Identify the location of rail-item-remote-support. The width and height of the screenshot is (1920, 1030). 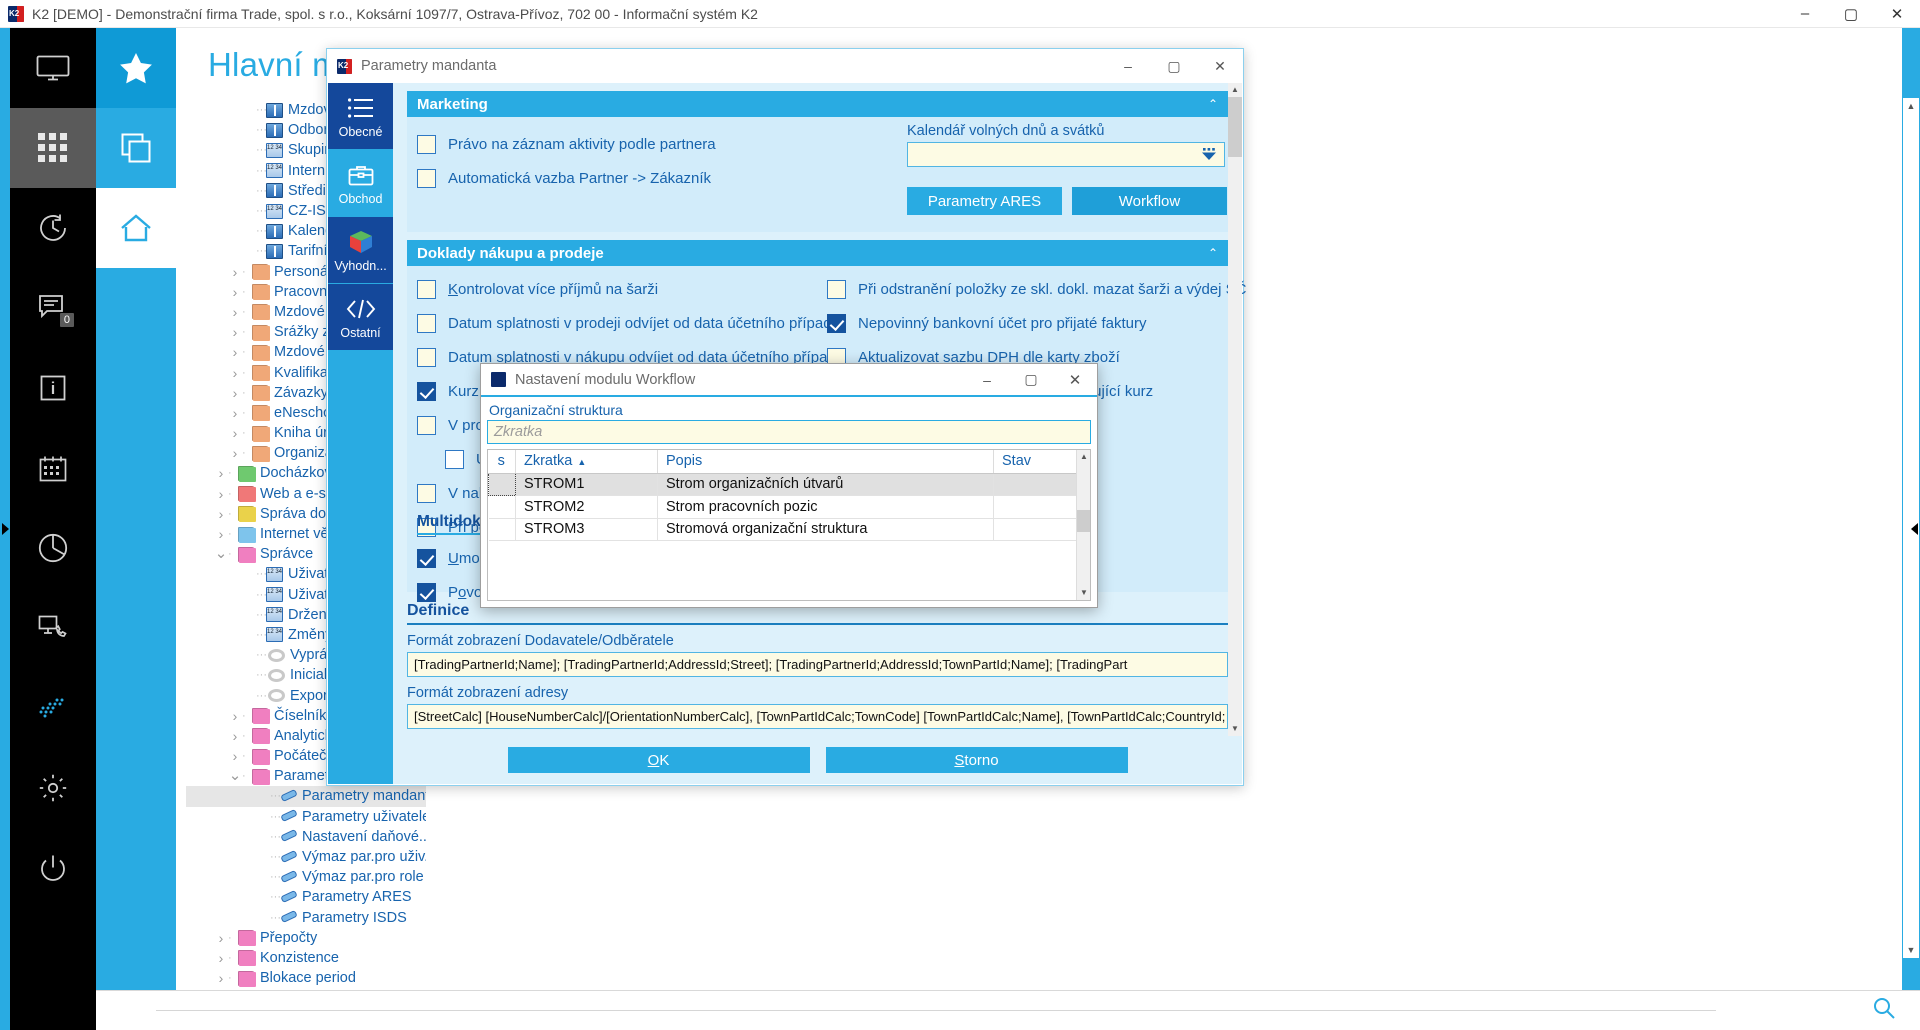
(53, 628).